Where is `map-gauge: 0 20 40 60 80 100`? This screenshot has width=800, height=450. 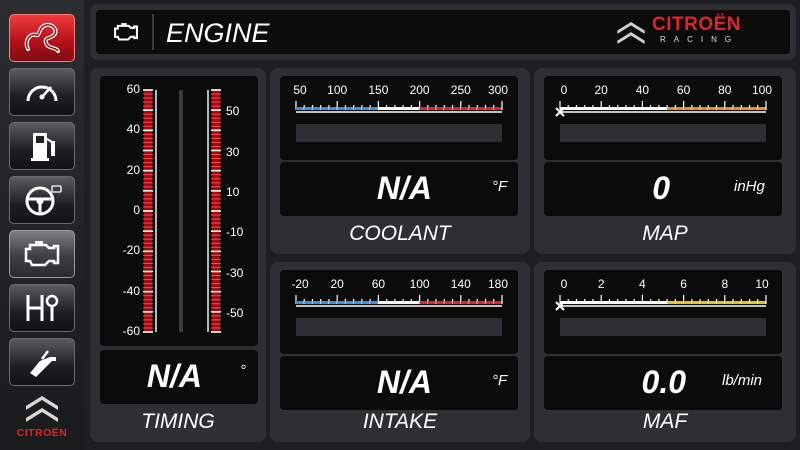
map-gauge: 0 20 40 60 80 100 is located at coordinates (663, 118).